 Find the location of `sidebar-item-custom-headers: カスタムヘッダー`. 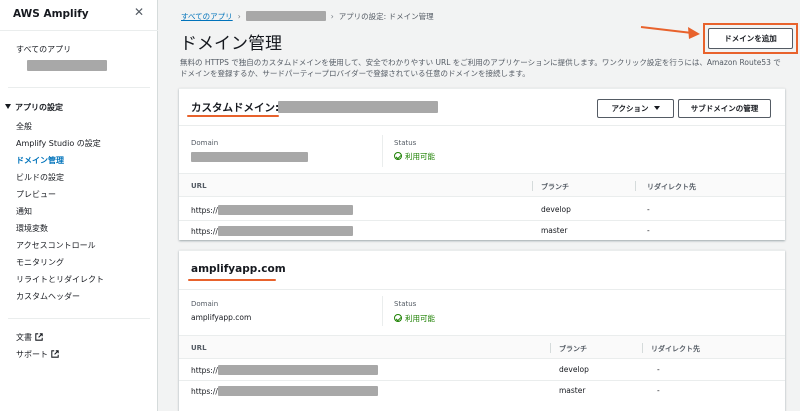

sidebar-item-custom-headers: カスタムヘッダー is located at coordinates (48, 296).